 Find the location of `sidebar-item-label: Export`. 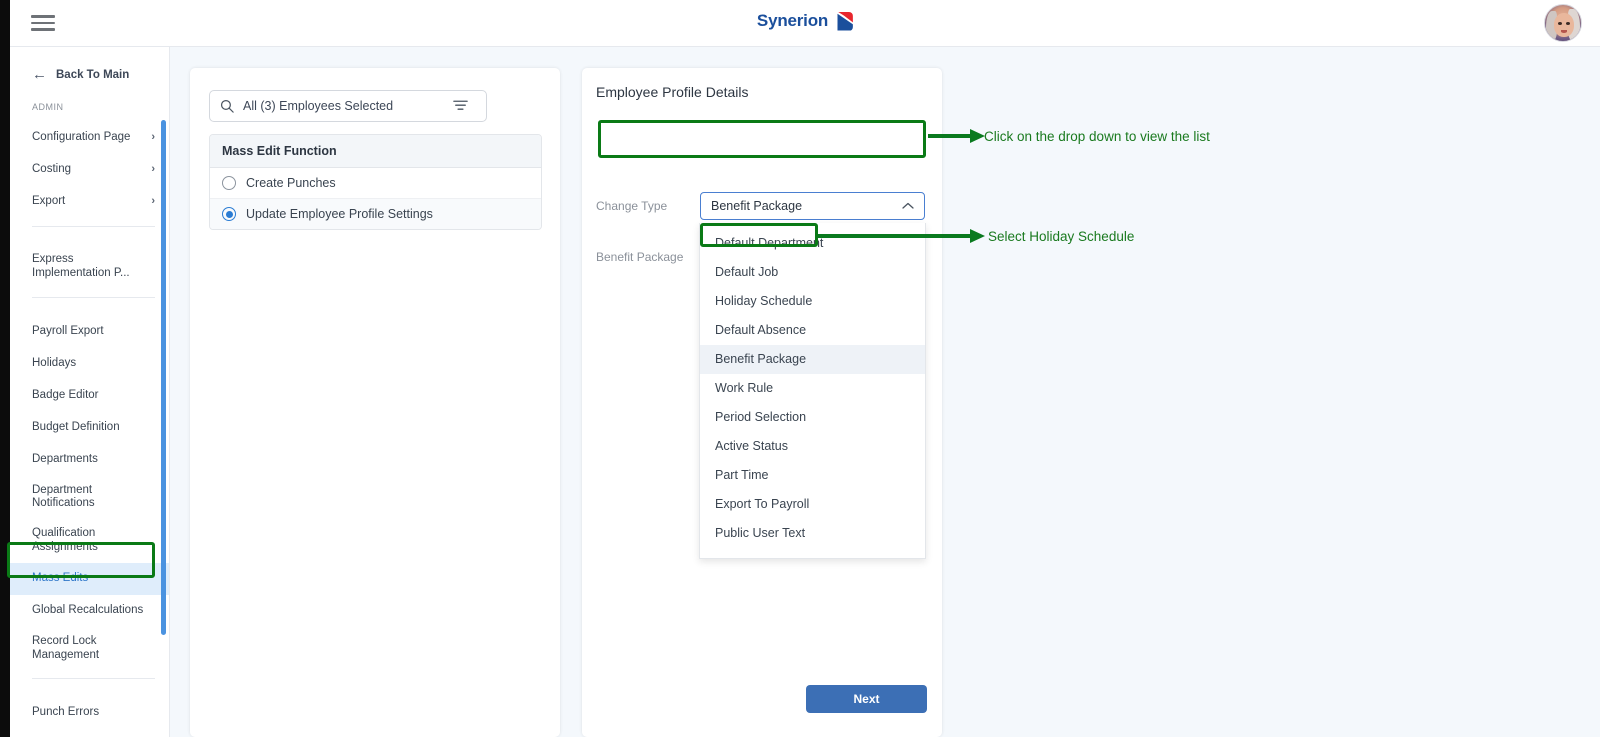

sidebar-item-label: Export is located at coordinates (49, 201).